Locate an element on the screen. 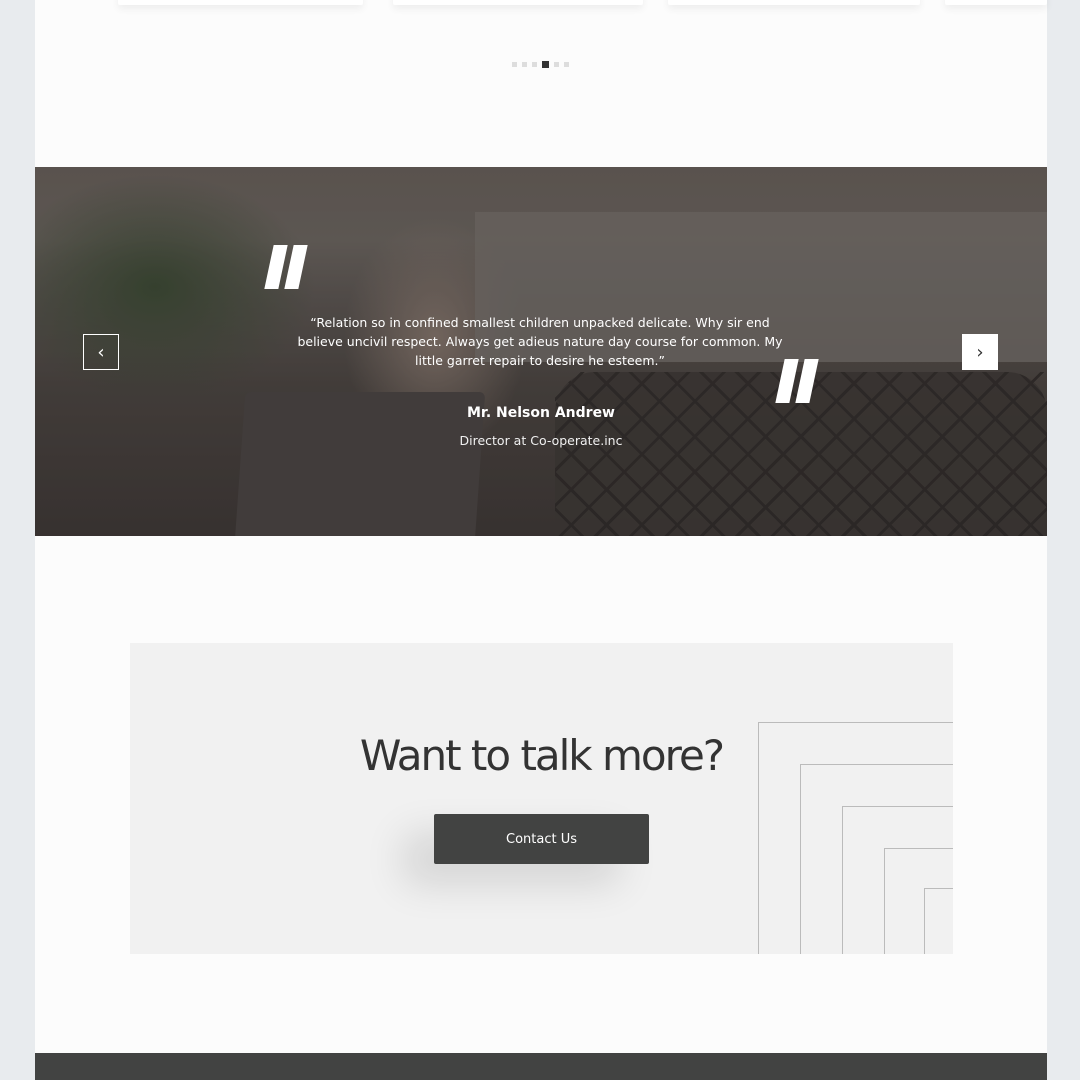 The width and height of the screenshot is (1080, 1080). chevron-right-icon: › is located at coordinates (980, 352).